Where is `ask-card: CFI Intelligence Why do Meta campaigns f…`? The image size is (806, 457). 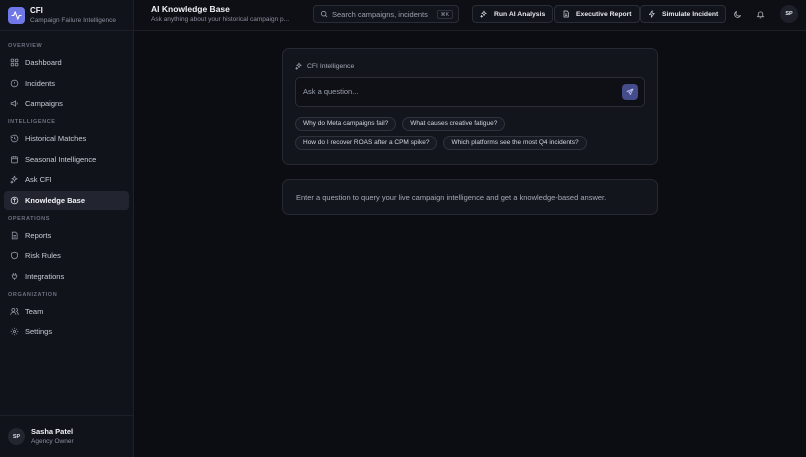 ask-card: CFI Intelligence Why do Meta campaigns f… is located at coordinates (470, 106).